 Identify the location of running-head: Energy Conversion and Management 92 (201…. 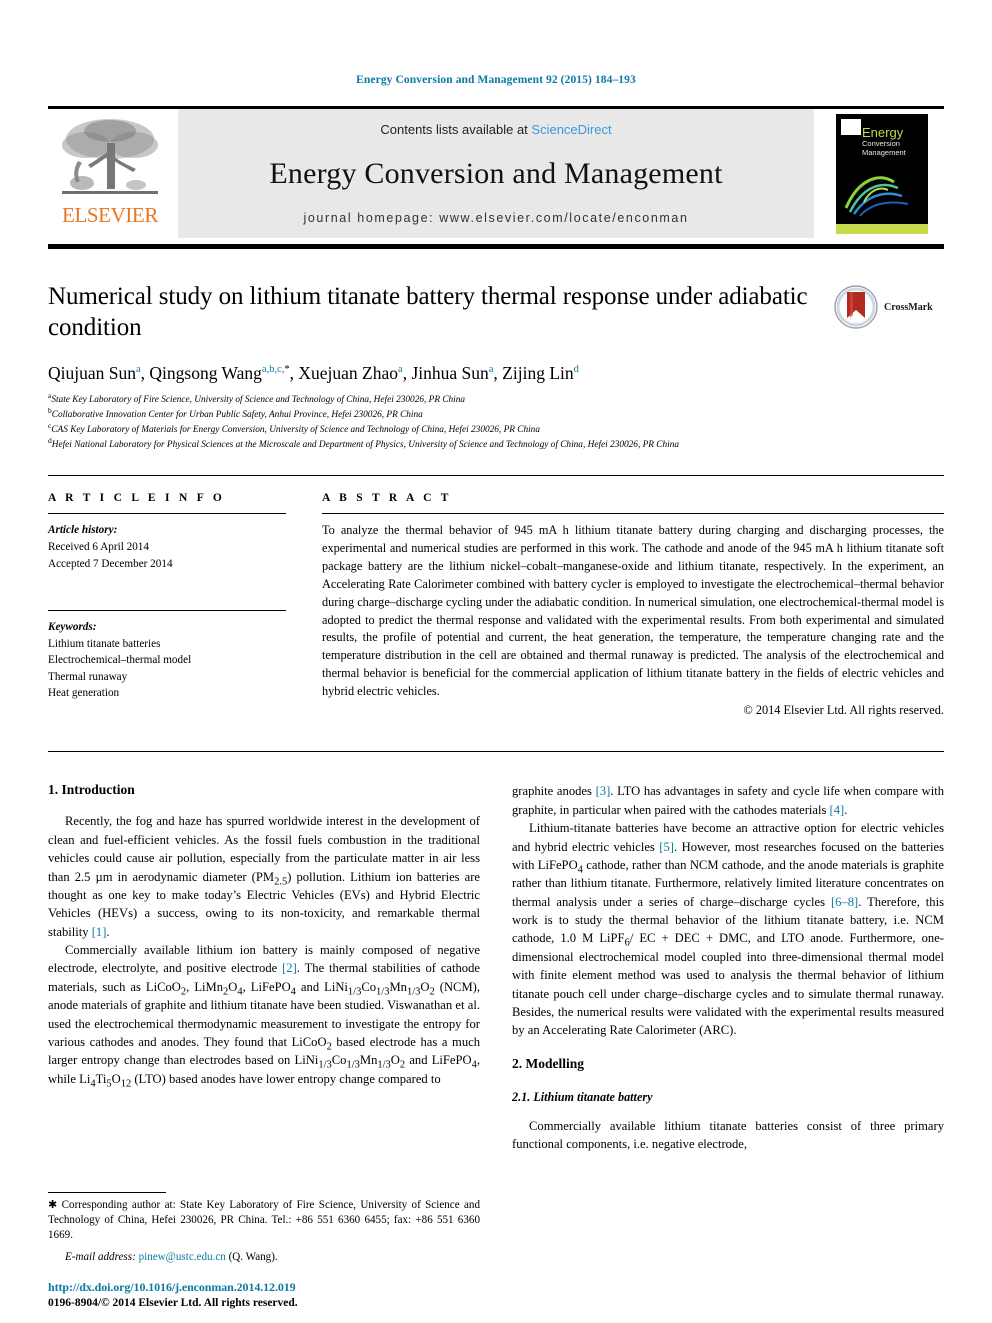
(496, 80).